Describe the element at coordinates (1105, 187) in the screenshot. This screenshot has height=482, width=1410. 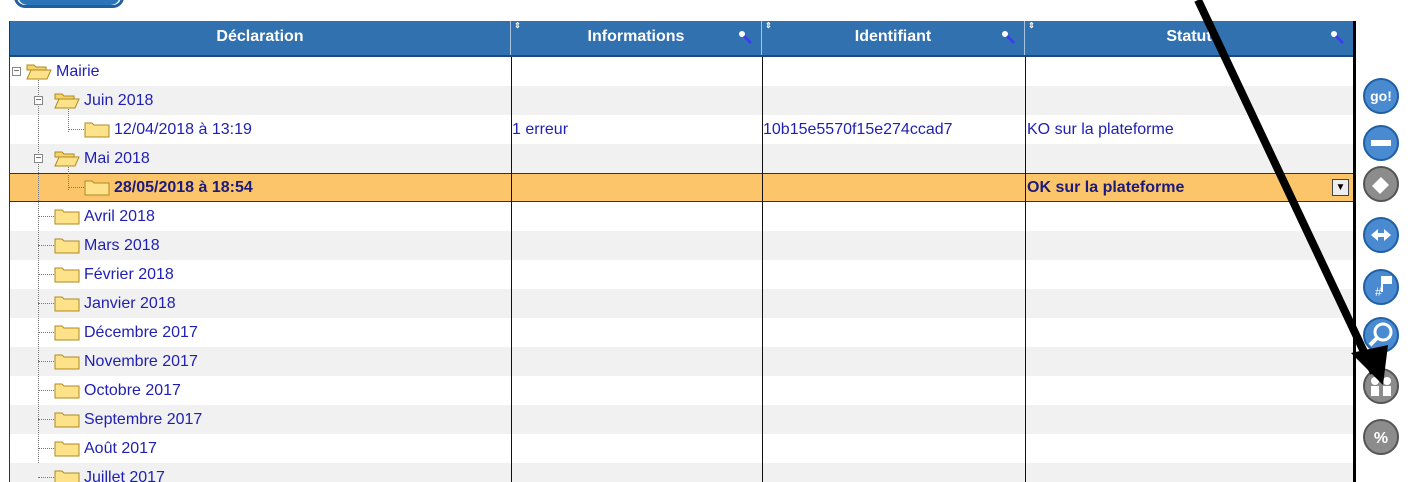
I see `statut-cell-selected: OK sur la plateforme` at that location.